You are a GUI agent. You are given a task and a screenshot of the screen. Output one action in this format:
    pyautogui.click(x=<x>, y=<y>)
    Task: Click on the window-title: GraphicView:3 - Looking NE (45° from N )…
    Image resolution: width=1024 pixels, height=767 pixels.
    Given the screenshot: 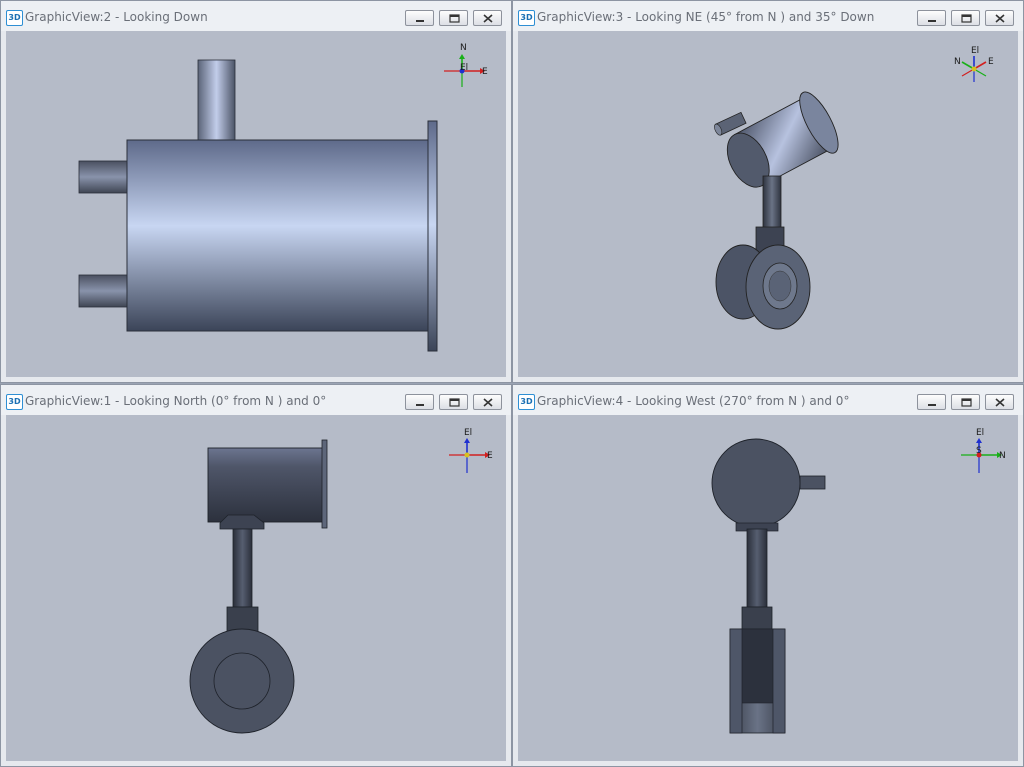 What is the action you would take?
    pyautogui.click(x=706, y=17)
    